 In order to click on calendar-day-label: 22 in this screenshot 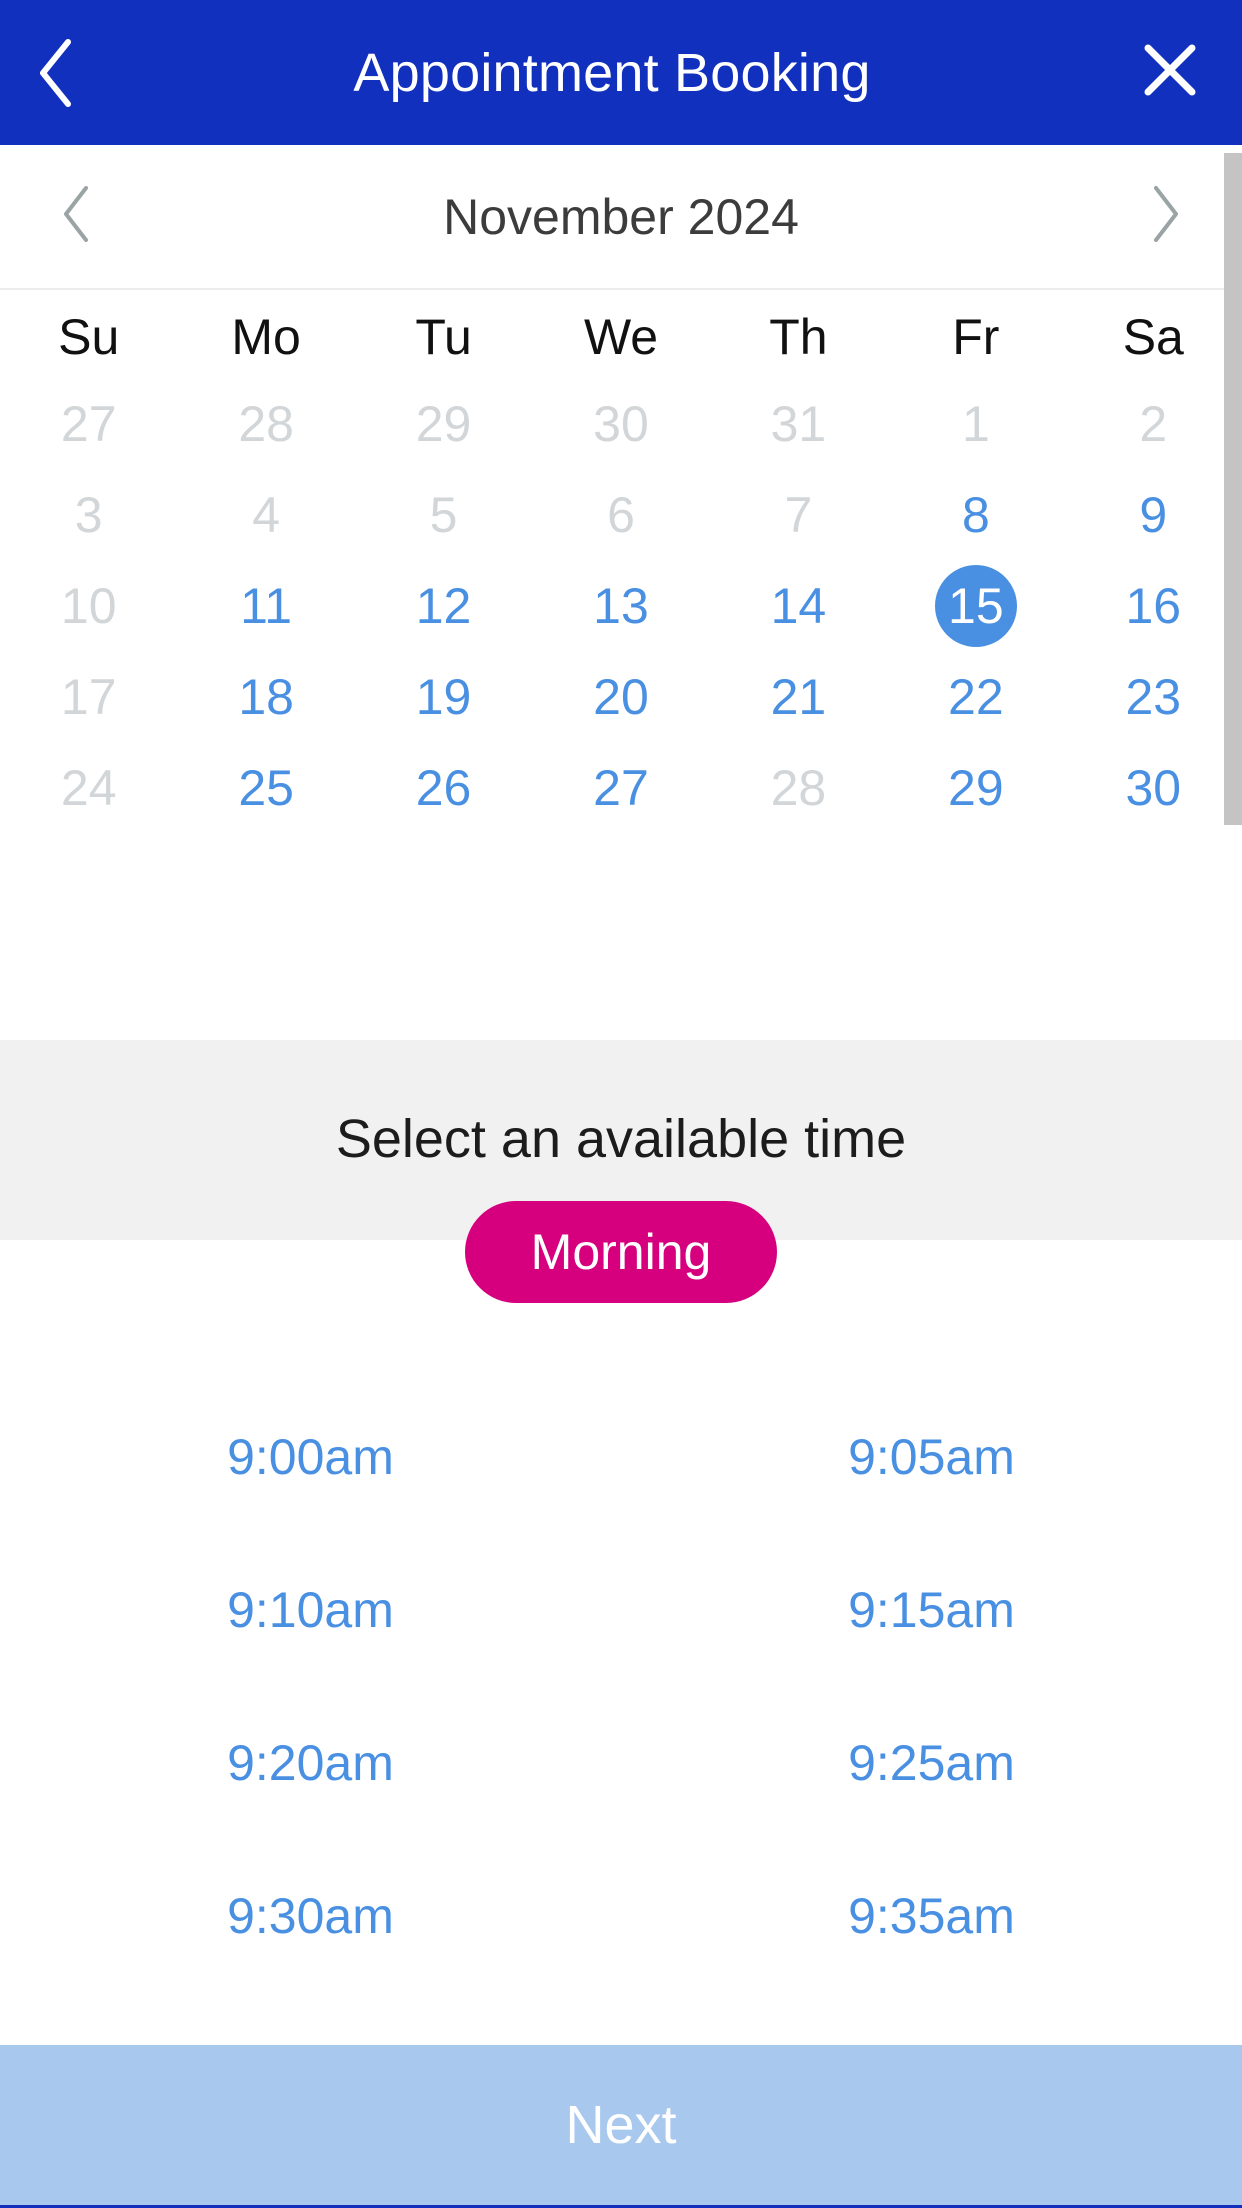, I will do `click(976, 696)`.